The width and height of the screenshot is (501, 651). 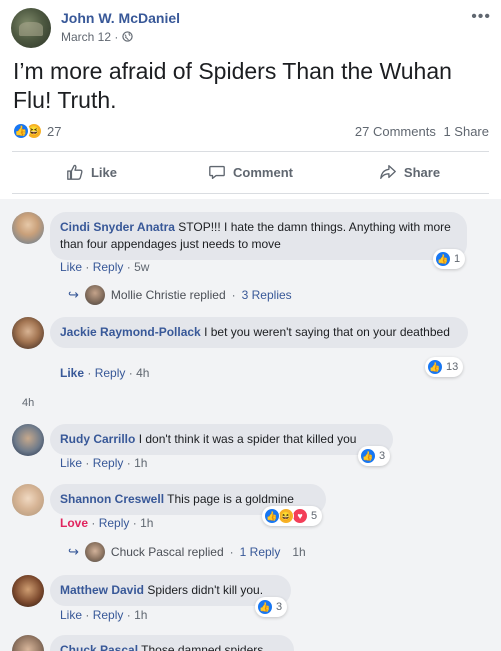 I want to click on like-button: Like, so click(x=91, y=172).